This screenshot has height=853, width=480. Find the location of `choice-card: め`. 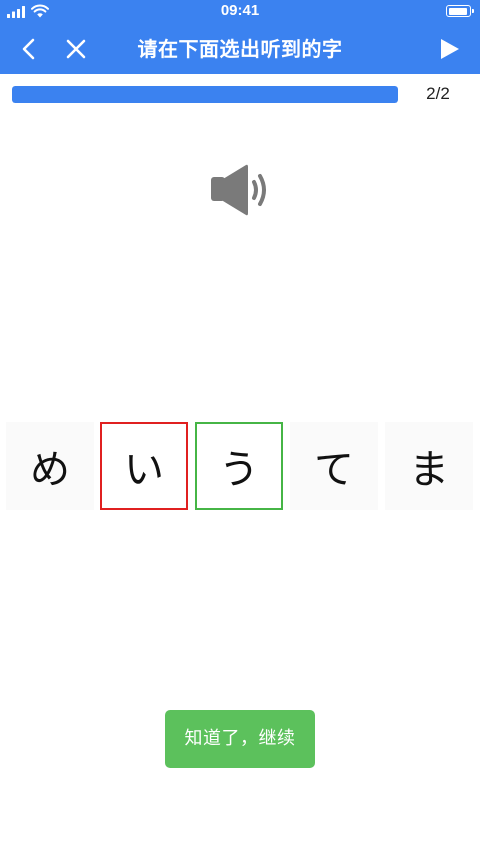

choice-card: め is located at coordinates (50, 466).